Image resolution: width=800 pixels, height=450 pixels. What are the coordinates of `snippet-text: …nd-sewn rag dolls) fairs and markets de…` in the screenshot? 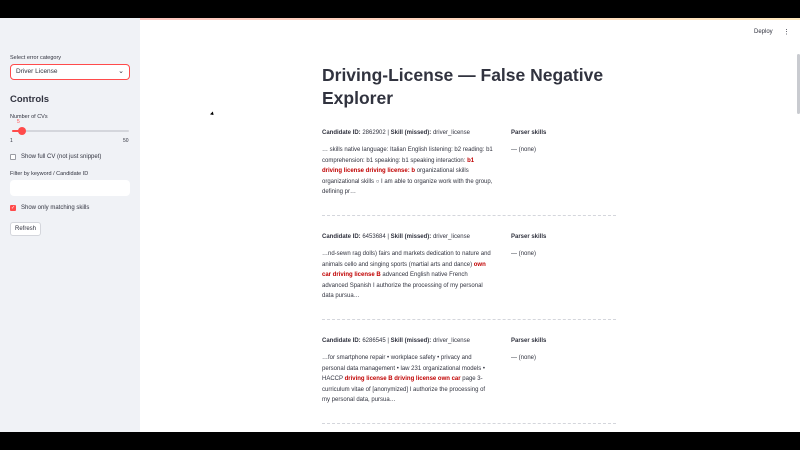 It's located at (406, 259).